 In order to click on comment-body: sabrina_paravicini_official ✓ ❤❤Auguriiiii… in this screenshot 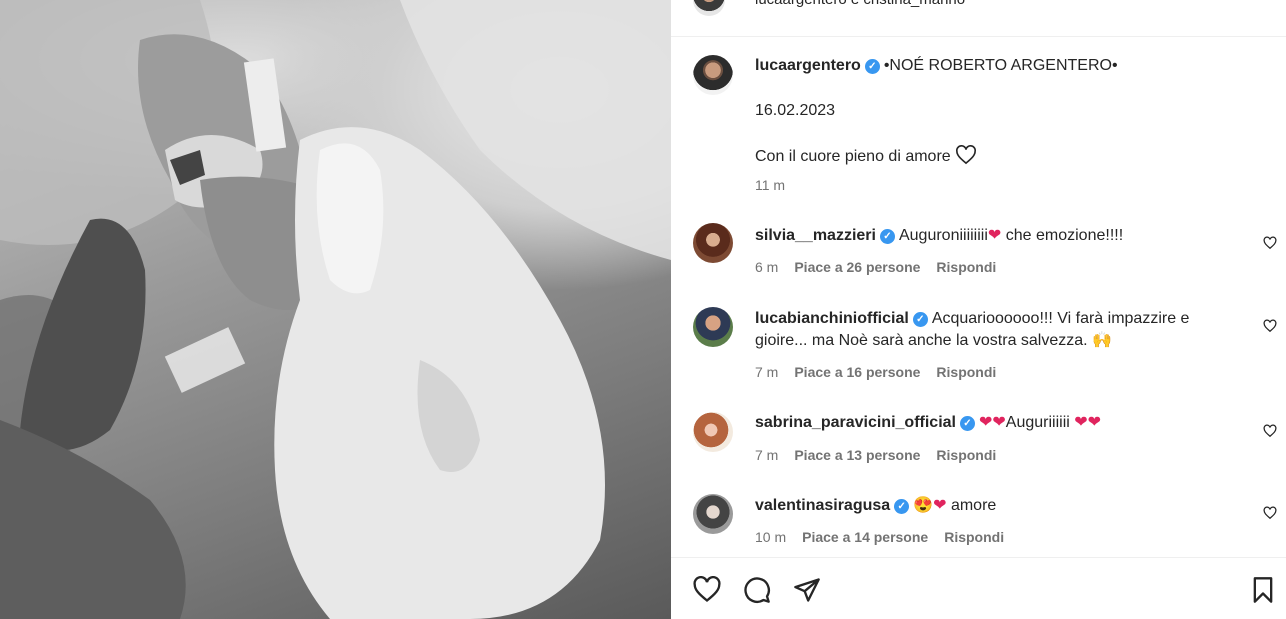, I will do `click(928, 423)`.